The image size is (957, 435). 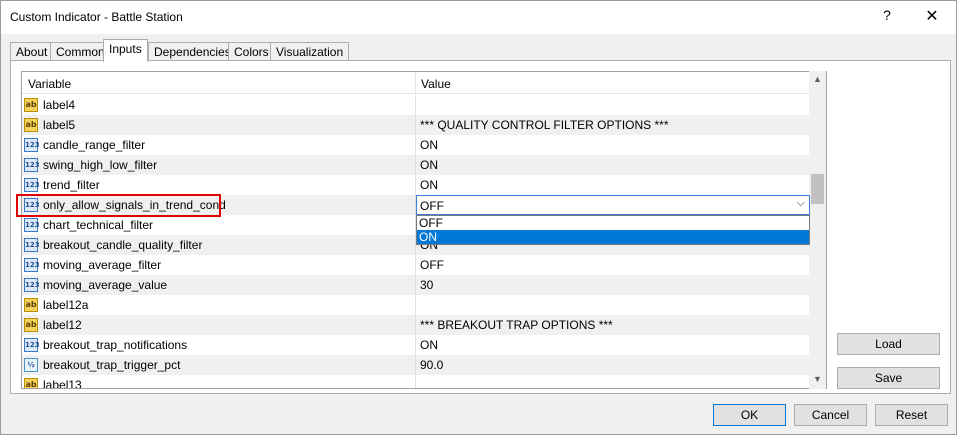 I want to click on row-name: chart_technical_filter, so click(x=98, y=225).